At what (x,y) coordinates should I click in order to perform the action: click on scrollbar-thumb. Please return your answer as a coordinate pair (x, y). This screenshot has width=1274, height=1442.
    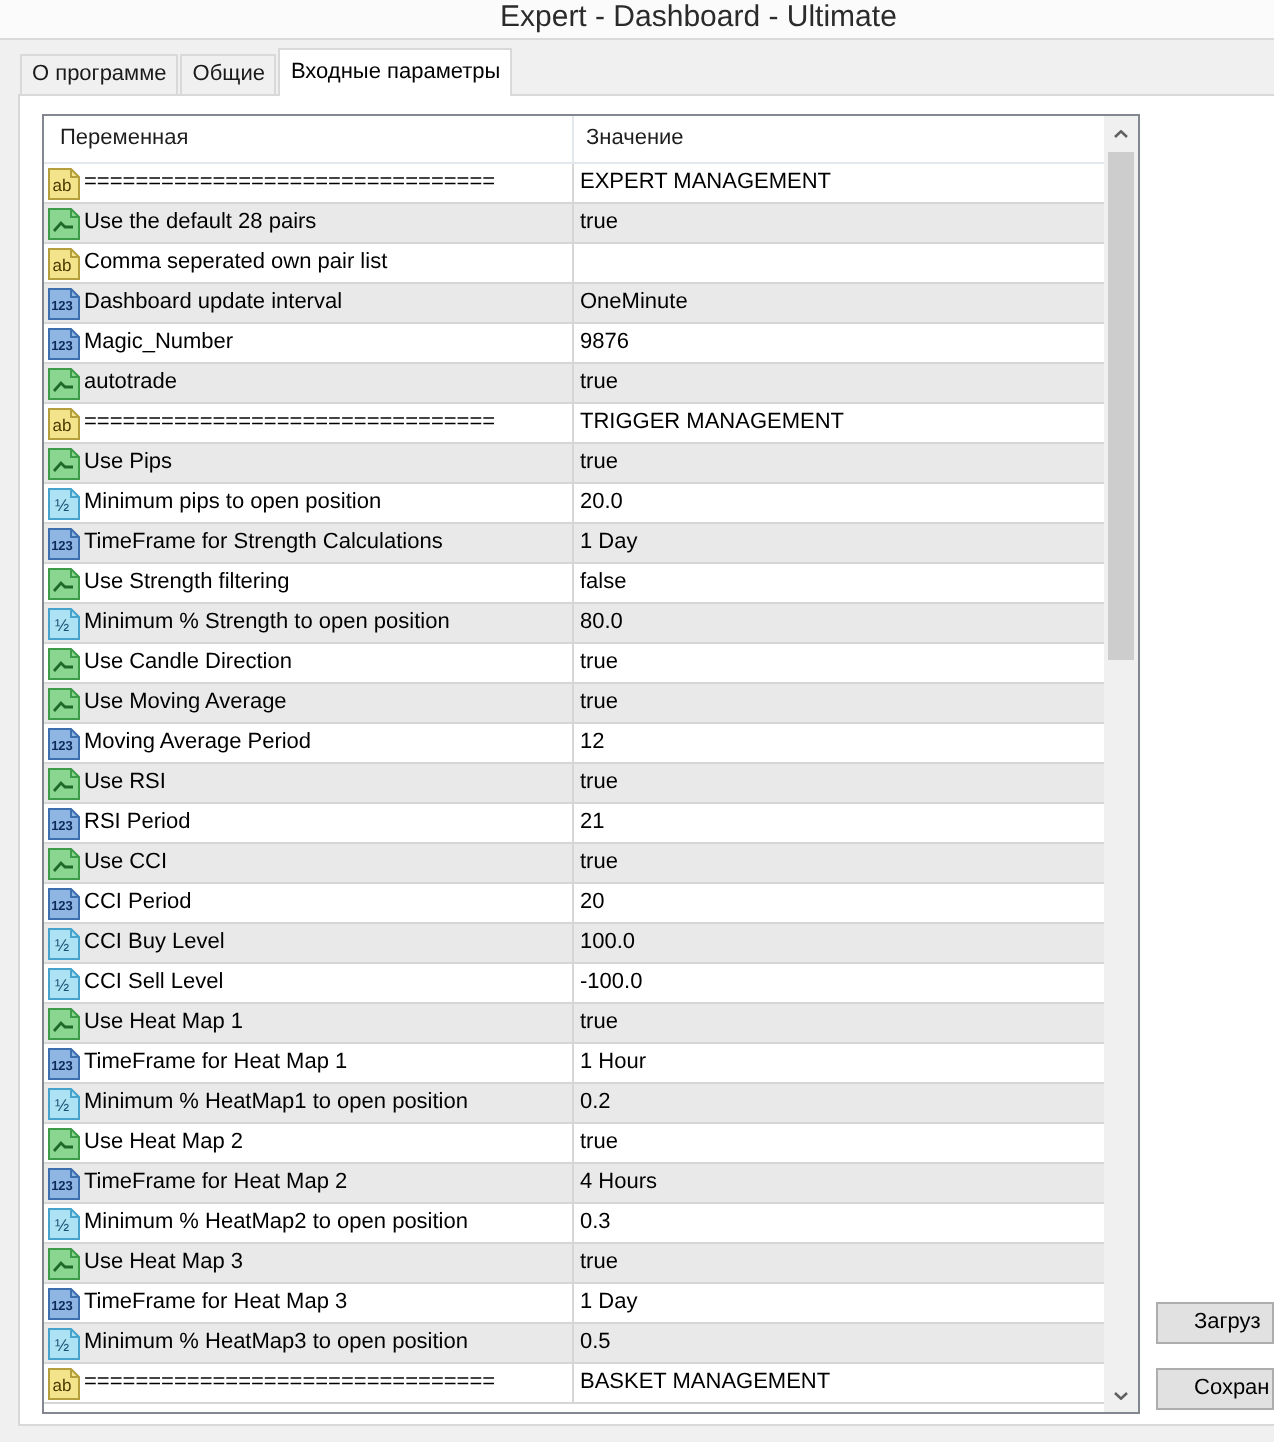
    Looking at the image, I should click on (1121, 406).